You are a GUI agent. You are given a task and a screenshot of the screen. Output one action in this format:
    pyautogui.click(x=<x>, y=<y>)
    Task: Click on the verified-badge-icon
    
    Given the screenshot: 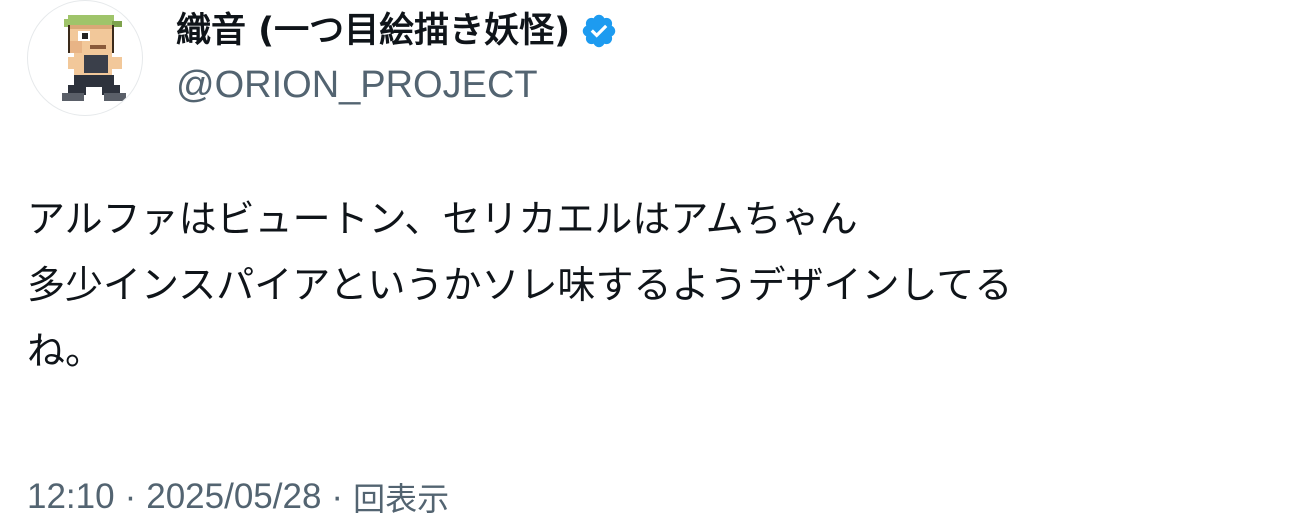 What is the action you would take?
    pyautogui.click(x=599, y=31)
    